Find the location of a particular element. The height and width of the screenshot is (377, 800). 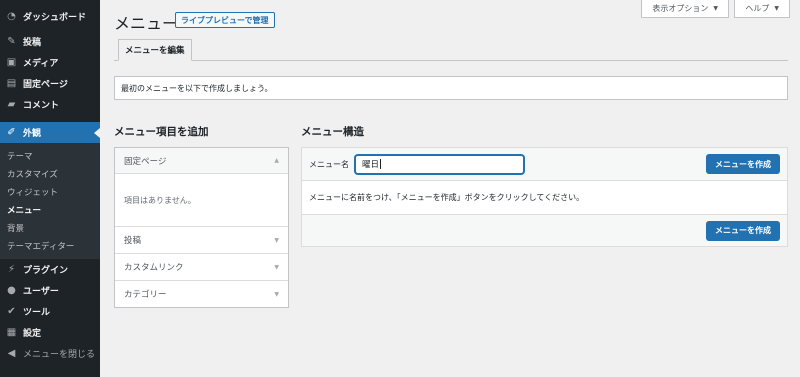

menu-footer: メニューを作成 is located at coordinates (544, 230).